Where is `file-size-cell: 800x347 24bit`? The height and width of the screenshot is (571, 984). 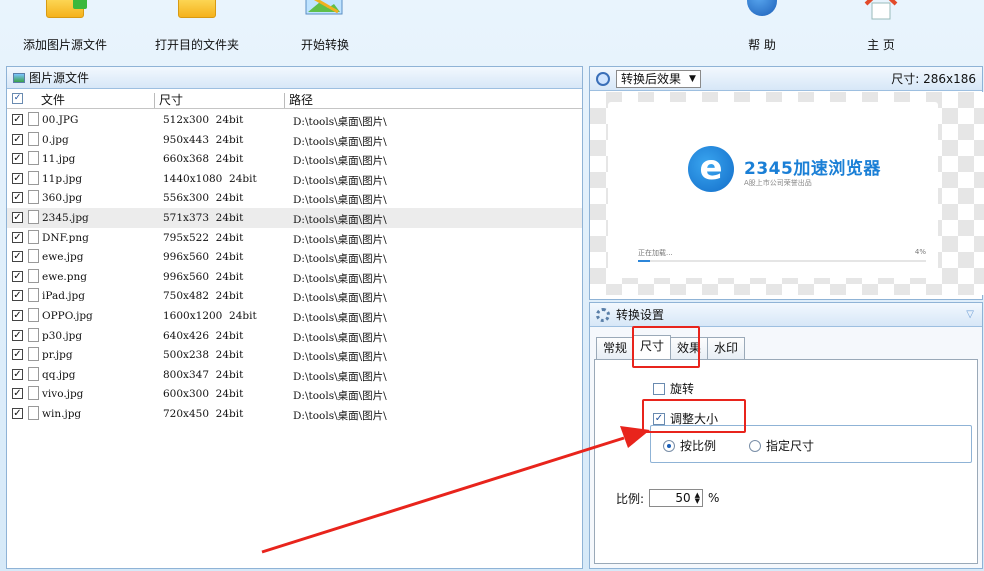
file-size-cell: 800x347 24bit is located at coordinates (203, 374).